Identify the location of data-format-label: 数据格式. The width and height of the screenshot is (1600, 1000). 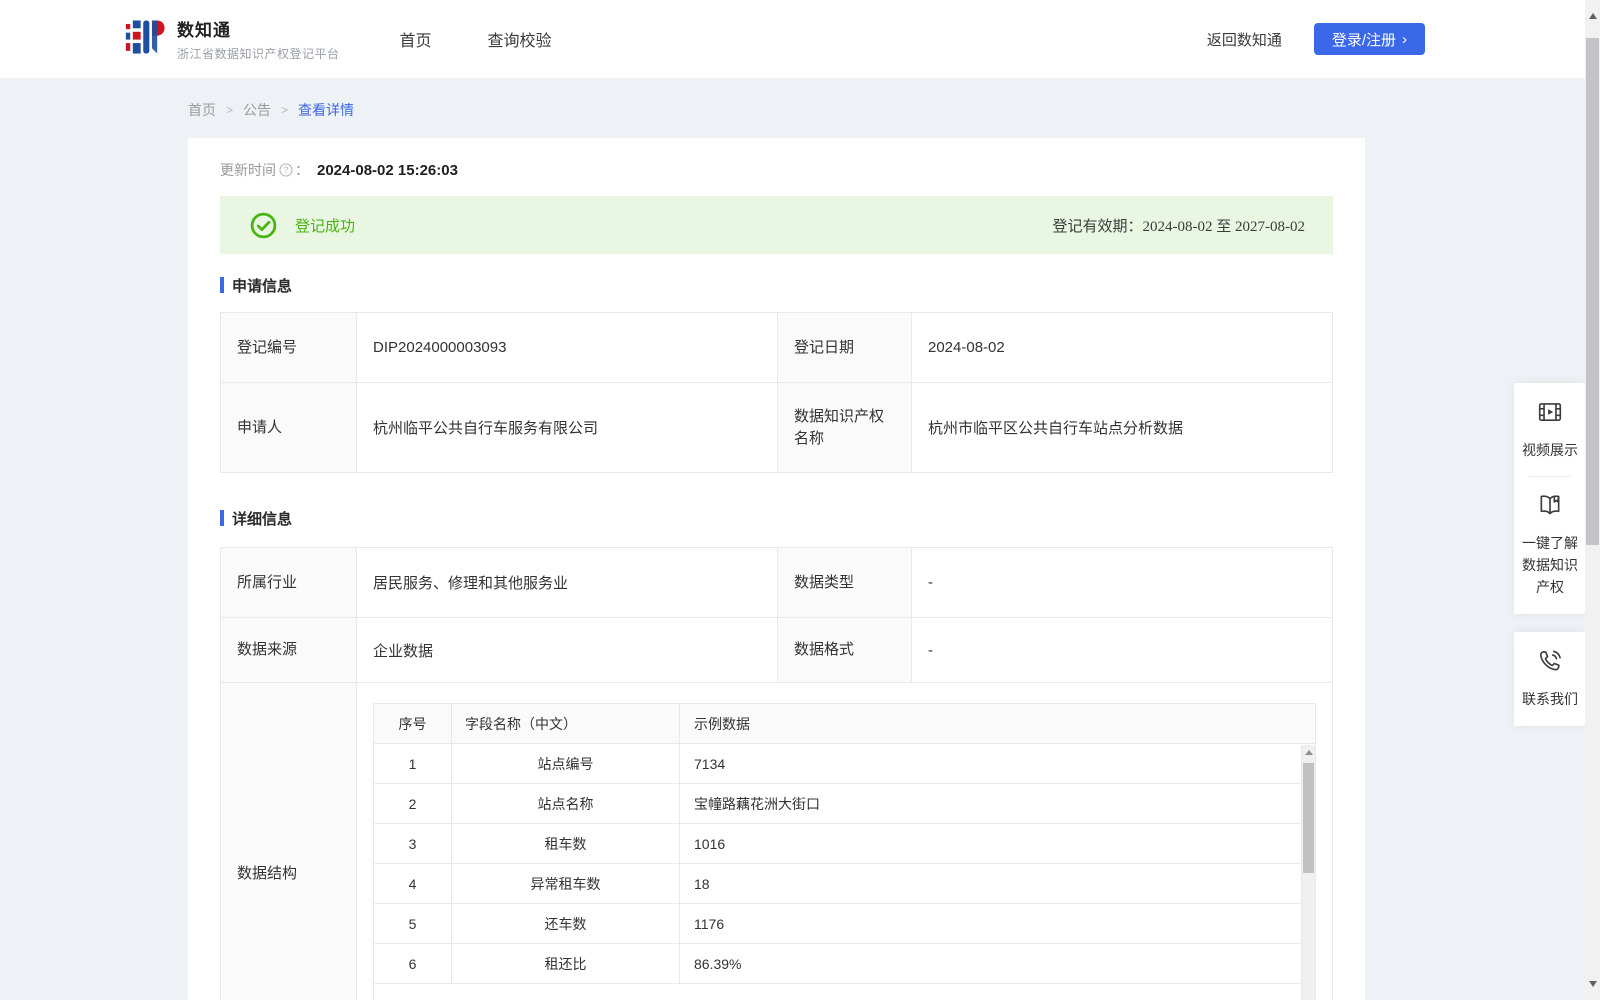
(844, 650).